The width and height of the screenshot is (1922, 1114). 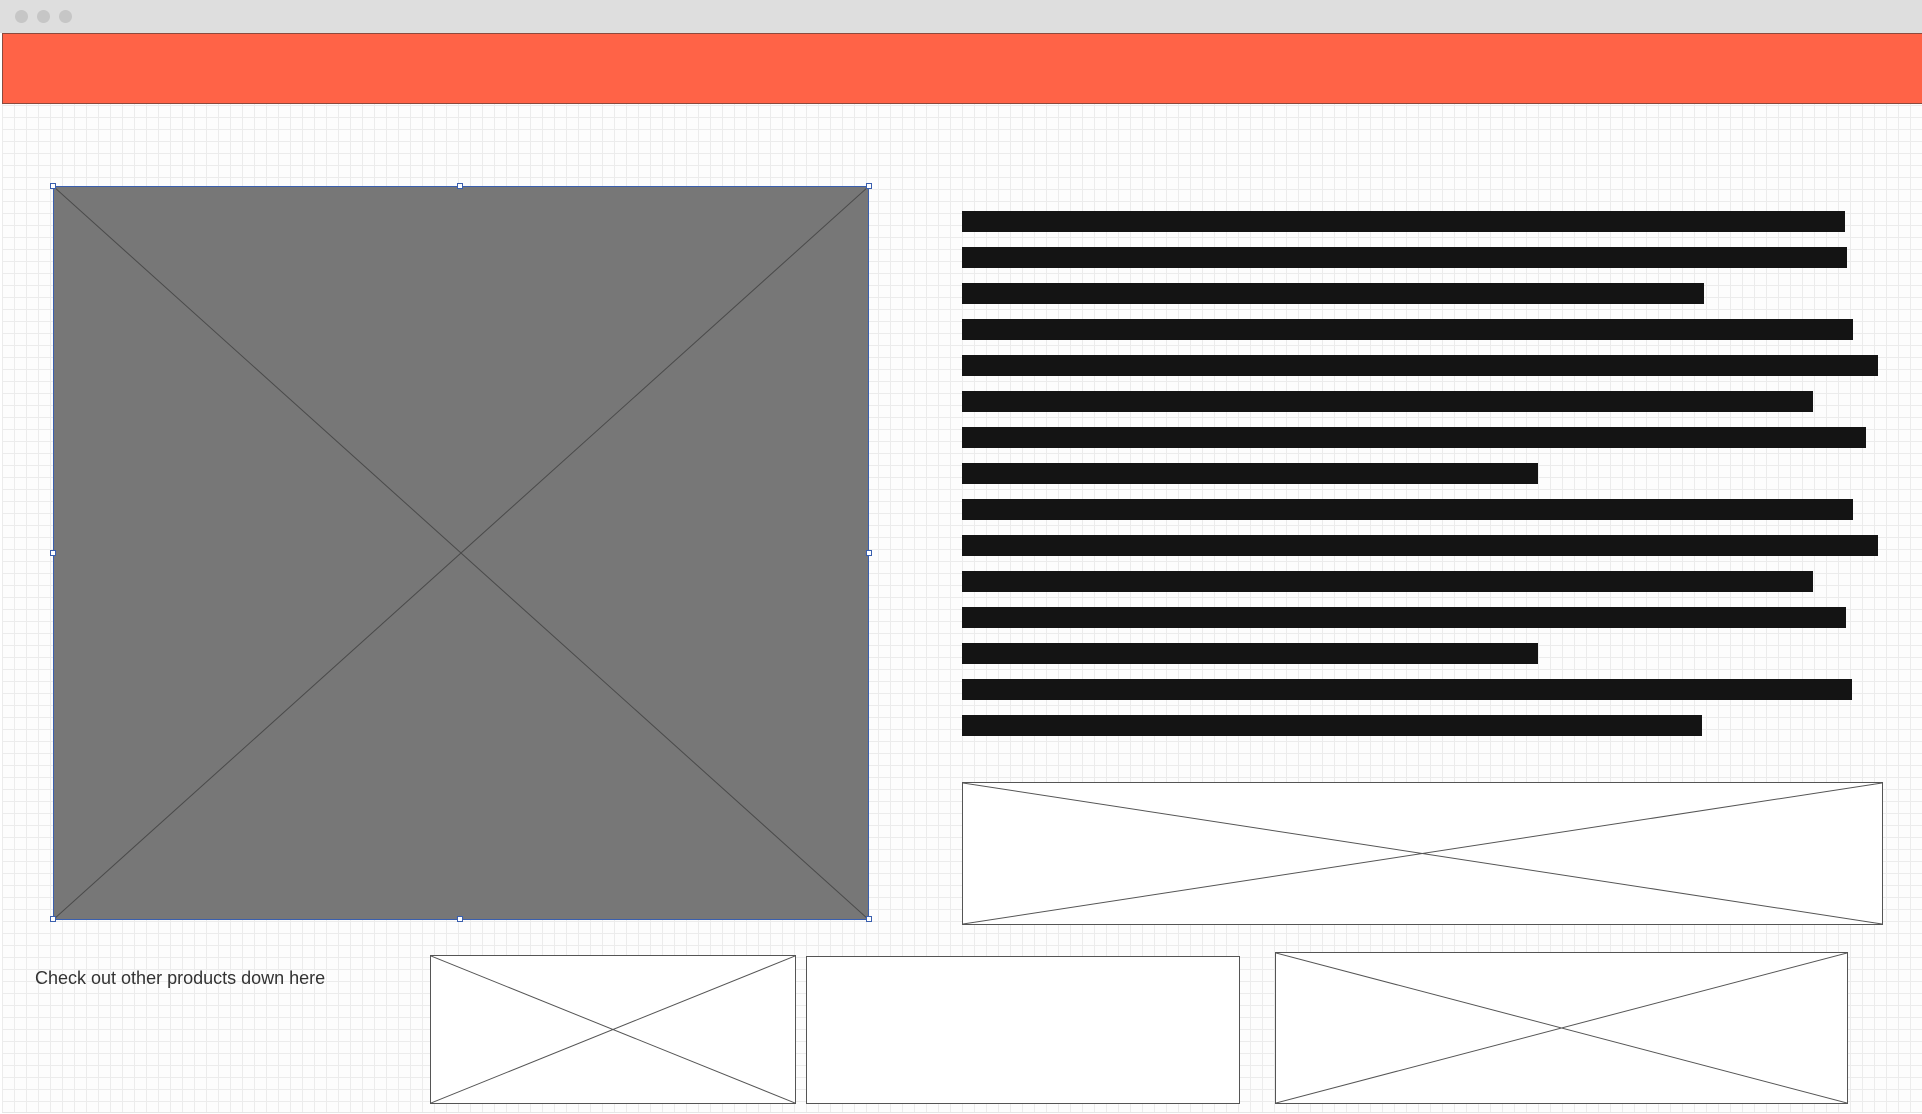 I want to click on window-close-button, so click(x=21, y=16).